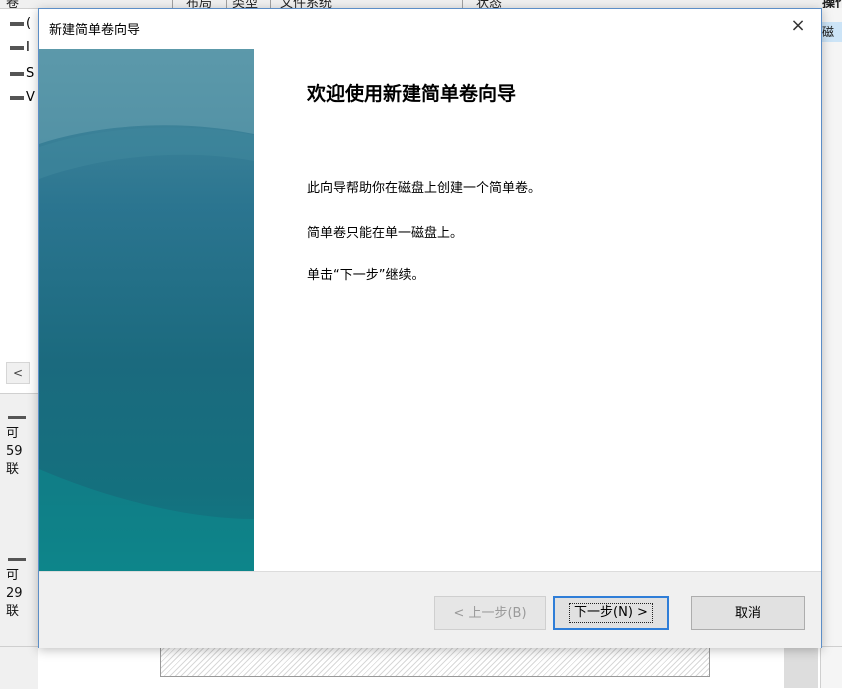 This screenshot has height=689, width=842. What do you see at coordinates (430, 26) in the screenshot?
I see `dialog-titlebar: 新建简单卷向导 ×` at bounding box center [430, 26].